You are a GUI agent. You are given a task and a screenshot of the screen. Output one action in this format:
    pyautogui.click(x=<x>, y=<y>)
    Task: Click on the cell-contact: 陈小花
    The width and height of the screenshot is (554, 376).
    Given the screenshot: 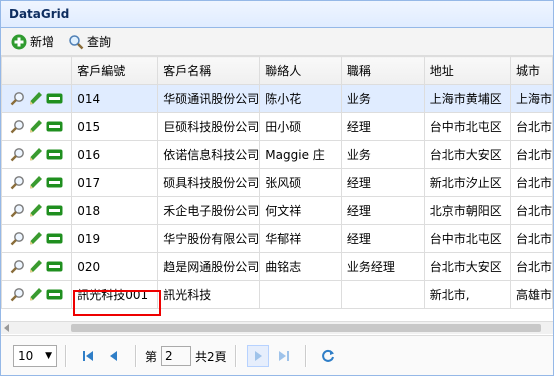 What is the action you would take?
    pyautogui.click(x=300, y=98)
    